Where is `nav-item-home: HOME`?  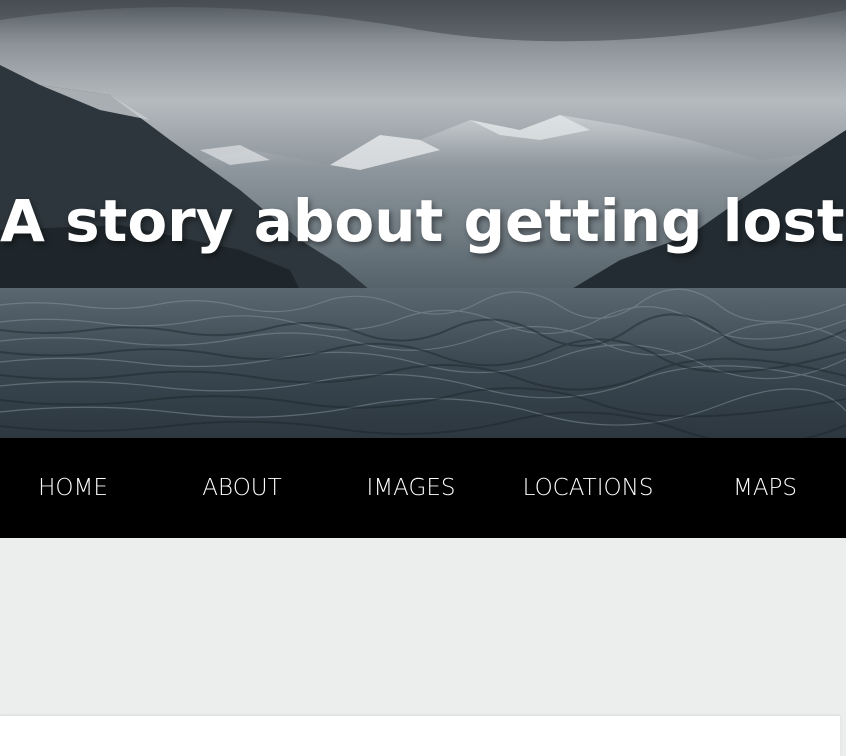
nav-item-home: HOME is located at coordinates (73, 488).